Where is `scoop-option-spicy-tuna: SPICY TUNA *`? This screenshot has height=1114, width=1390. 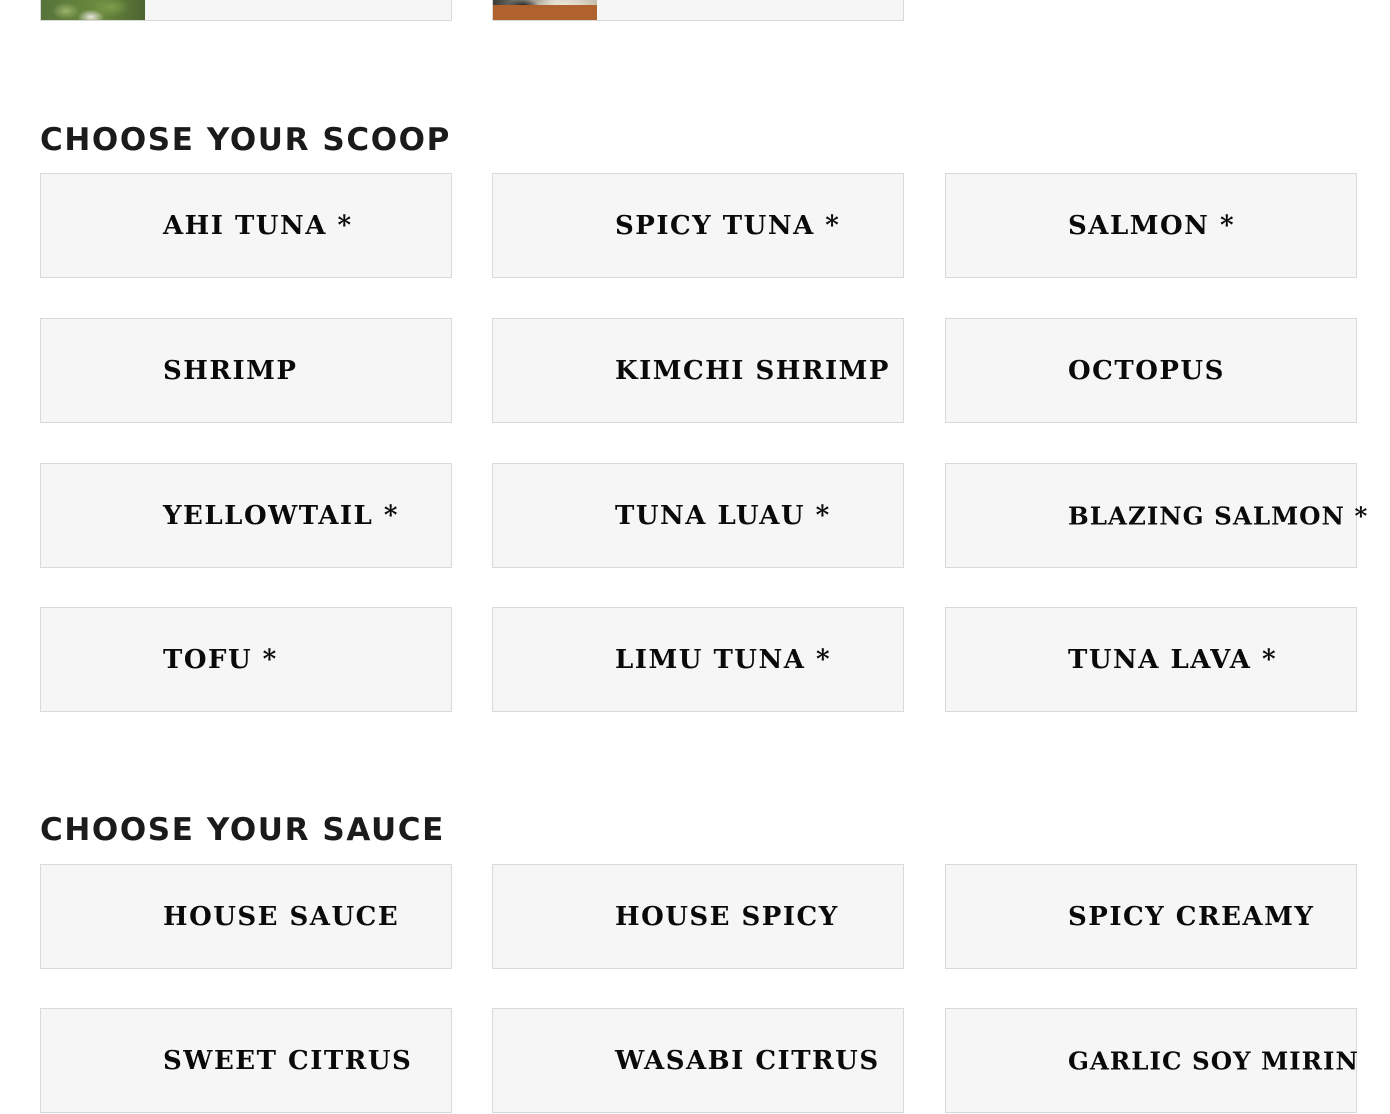 scoop-option-spicy-tuna: SPICY TUNA * is located at coordinates (698, 225).